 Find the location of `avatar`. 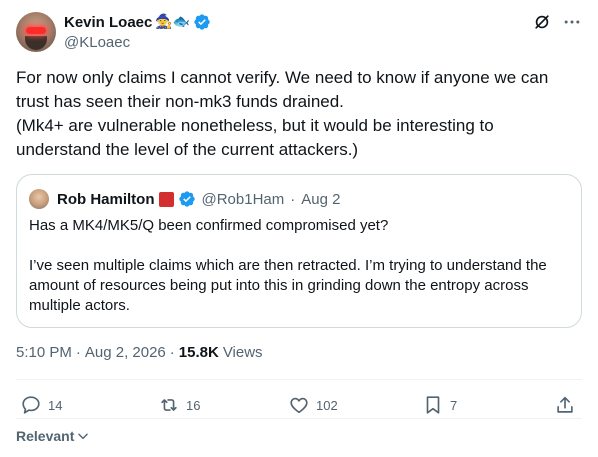

avatar is located at coordinates (36, 32).